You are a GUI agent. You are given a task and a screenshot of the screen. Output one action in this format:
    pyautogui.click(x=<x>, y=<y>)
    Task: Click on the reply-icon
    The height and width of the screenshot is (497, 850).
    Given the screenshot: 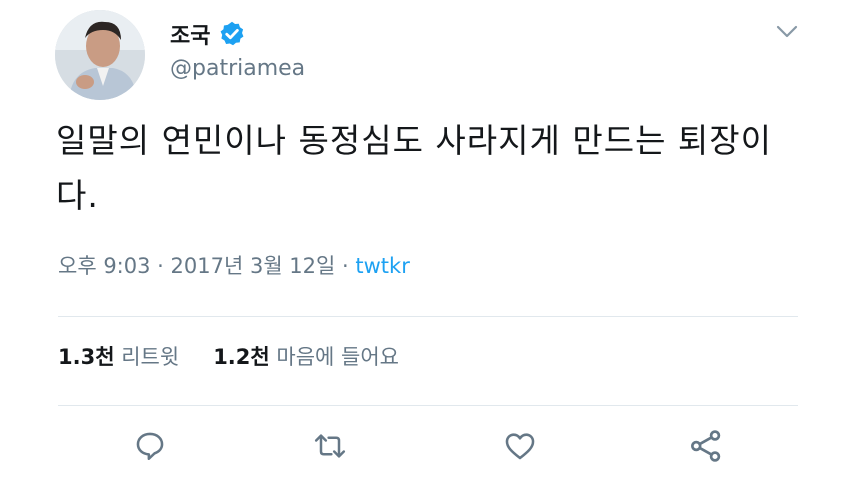 What is the action you would take?
    pyautogui.click(x=150, y=448)
    